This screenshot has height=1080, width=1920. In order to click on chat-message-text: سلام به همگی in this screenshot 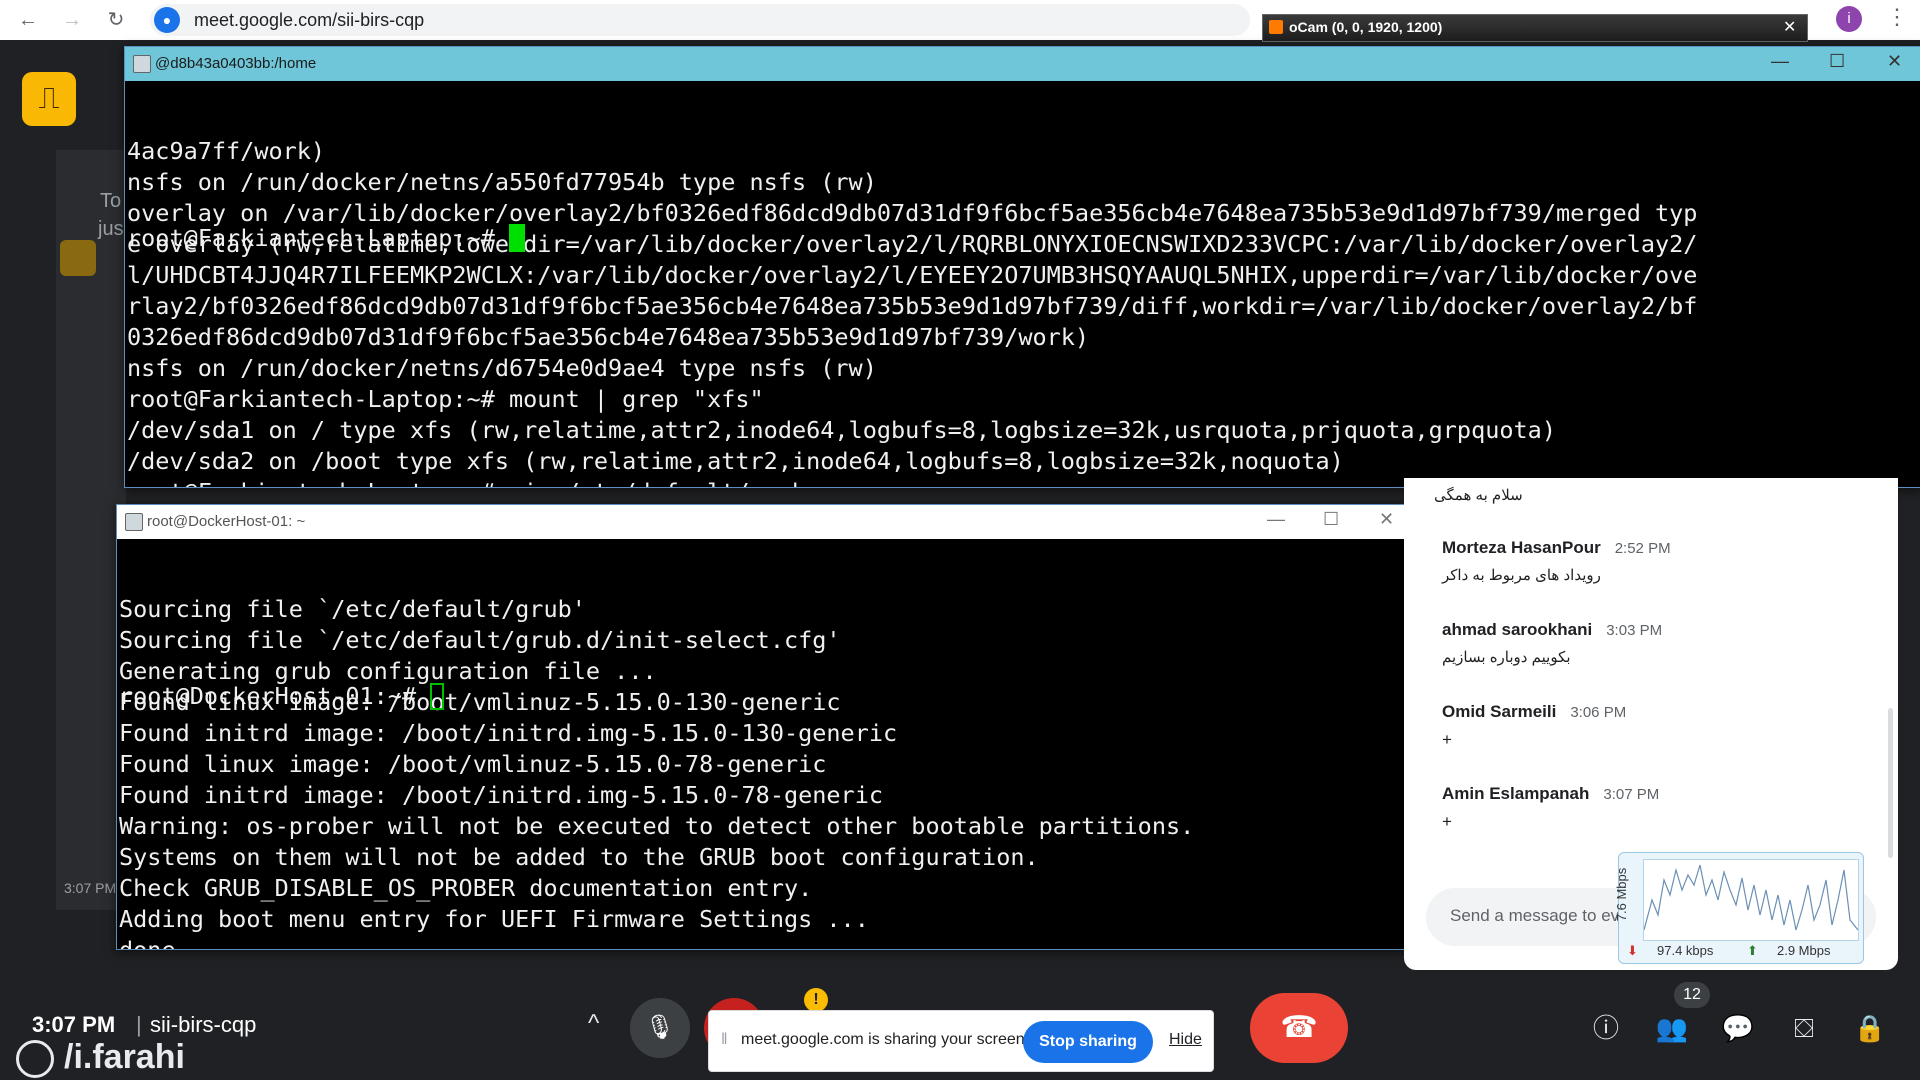, I will do `click(1478, 495)`.